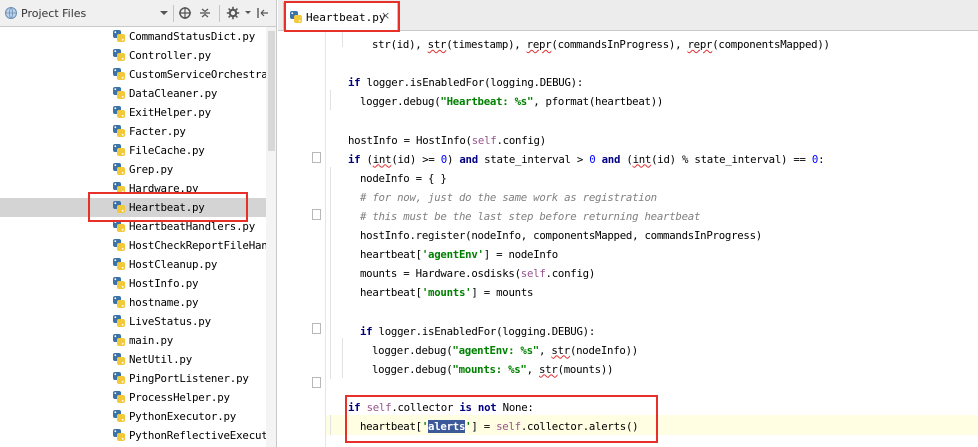 This screenshot has height=447, width=978. I want to click on file-tree-item: ExitHelper.py, so click(133, 112).